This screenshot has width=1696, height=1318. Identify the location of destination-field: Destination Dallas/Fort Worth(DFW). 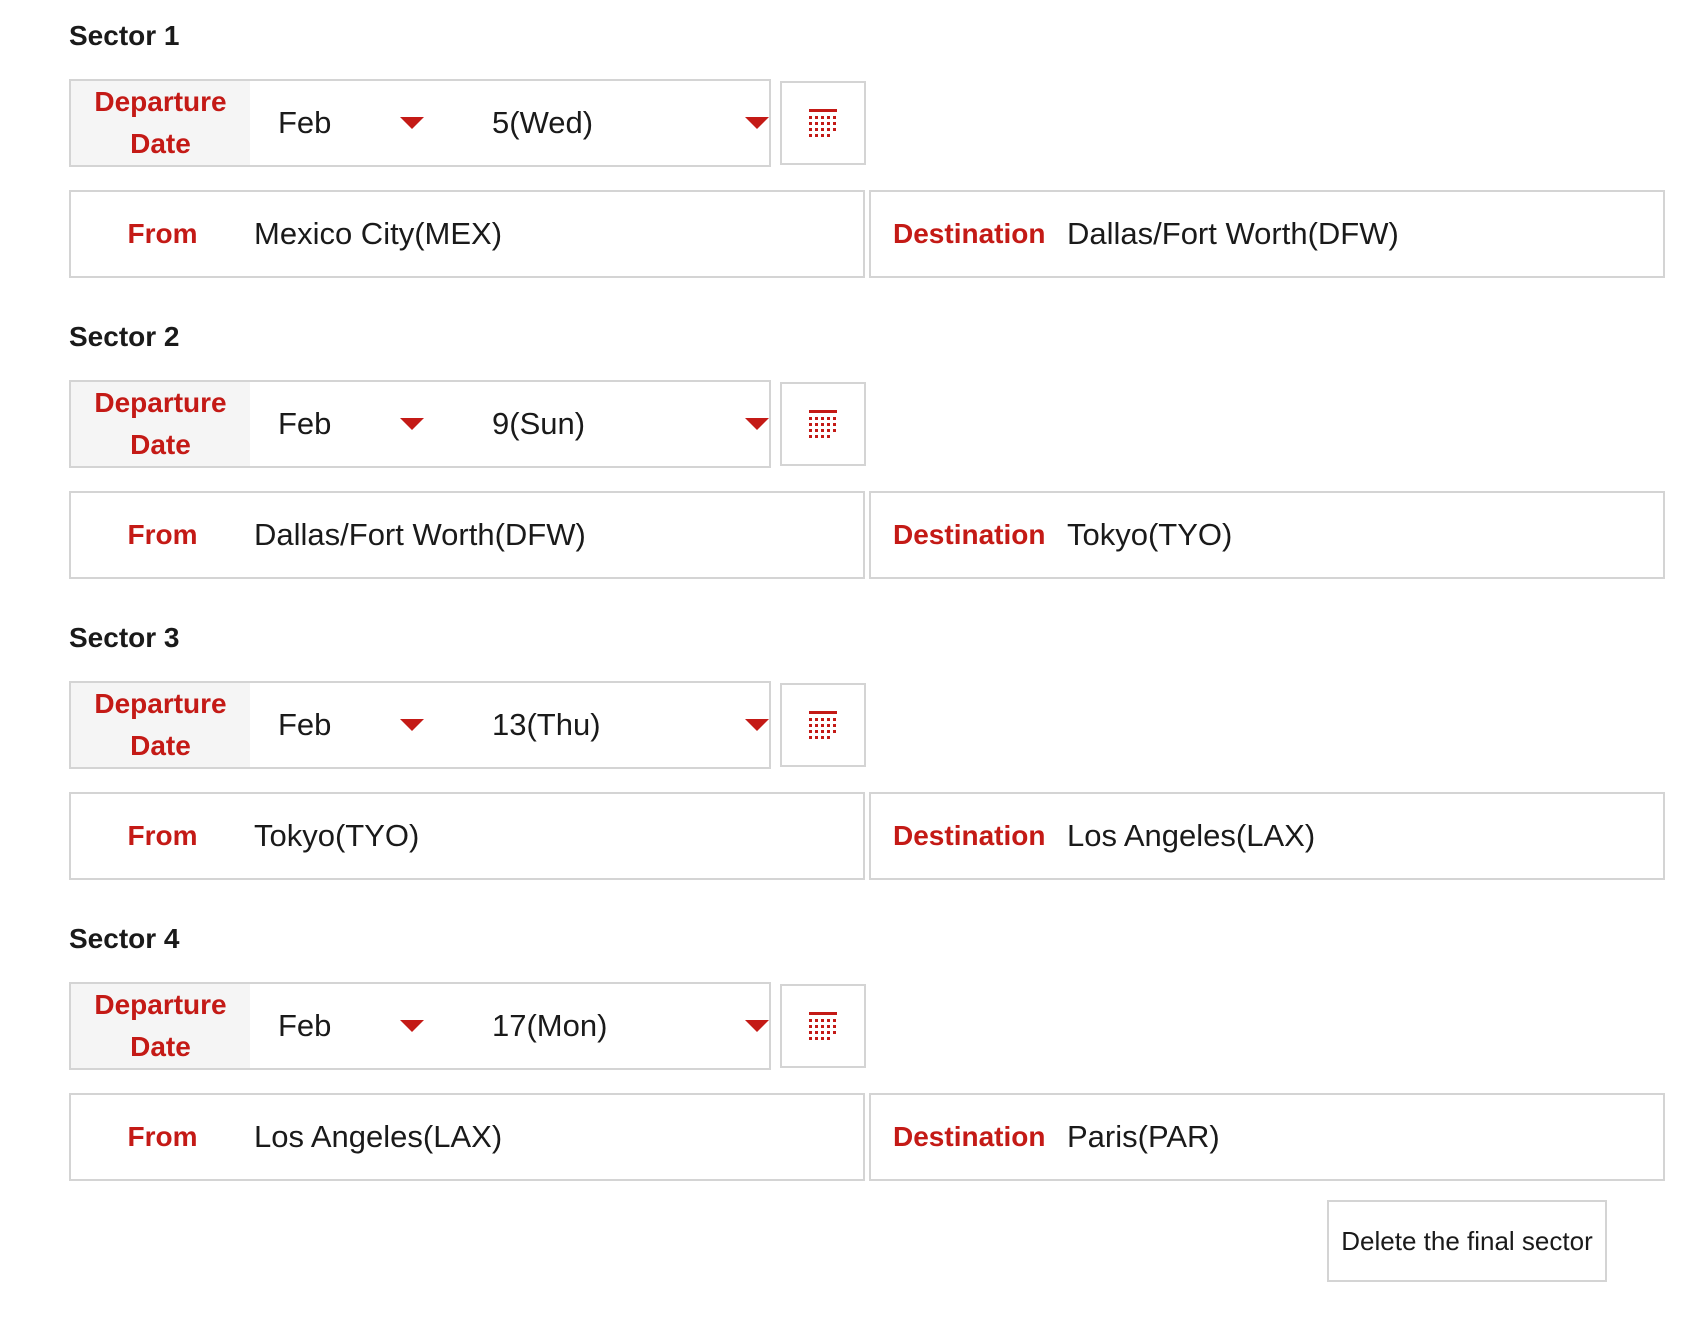
(1267, 234).